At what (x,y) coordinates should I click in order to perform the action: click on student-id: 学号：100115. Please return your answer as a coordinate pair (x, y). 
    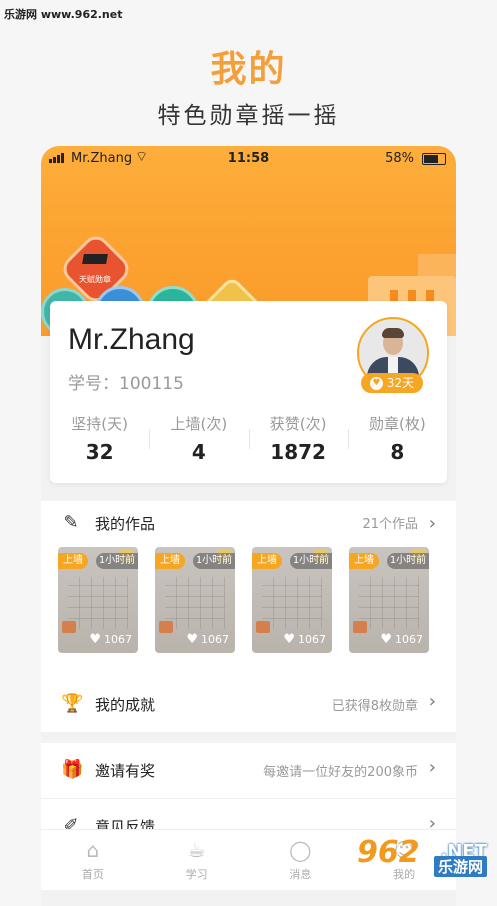
    Looking at the image, I should click on (126, 384).